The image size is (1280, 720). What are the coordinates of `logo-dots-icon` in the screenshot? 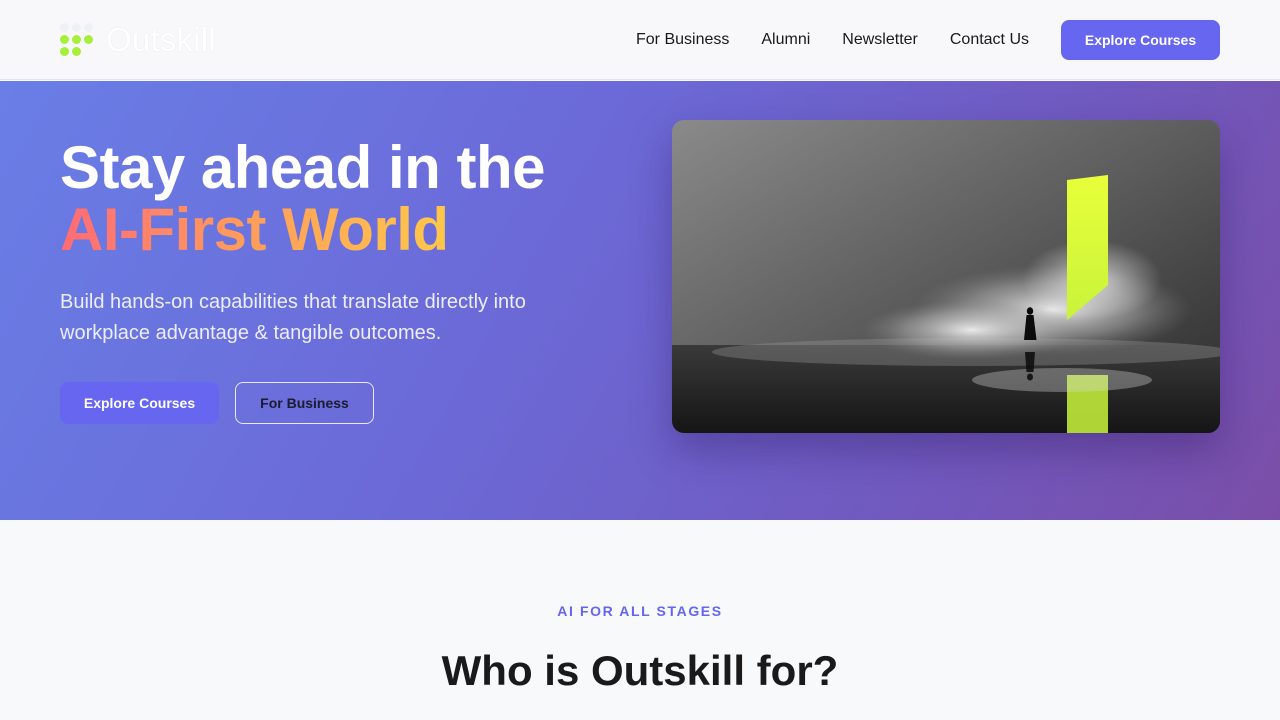 It's located at (77, 39).